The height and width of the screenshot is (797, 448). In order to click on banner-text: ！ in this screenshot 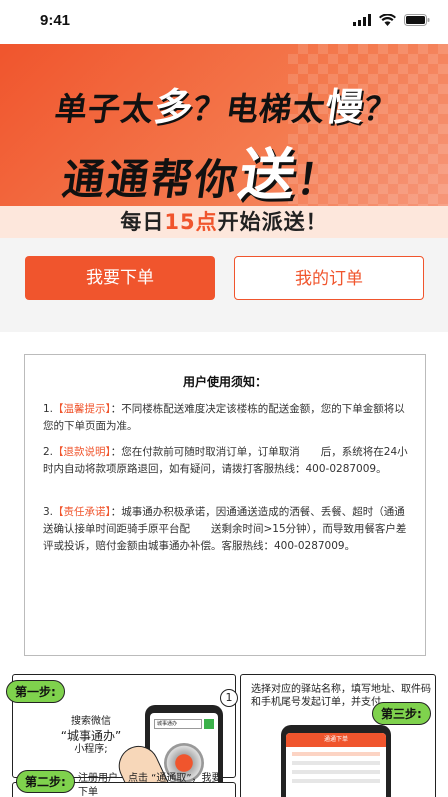, I will do `click(319, 179)`.